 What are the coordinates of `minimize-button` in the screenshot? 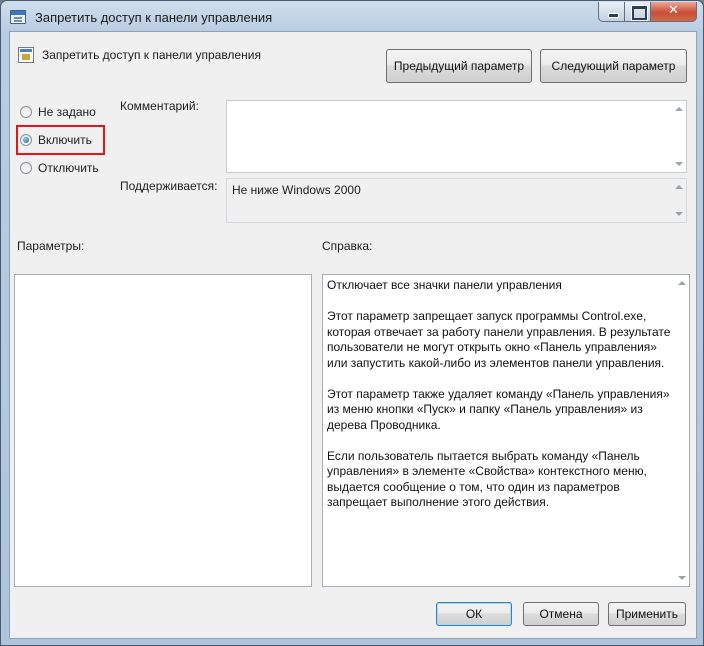 It's located at (611, 12).